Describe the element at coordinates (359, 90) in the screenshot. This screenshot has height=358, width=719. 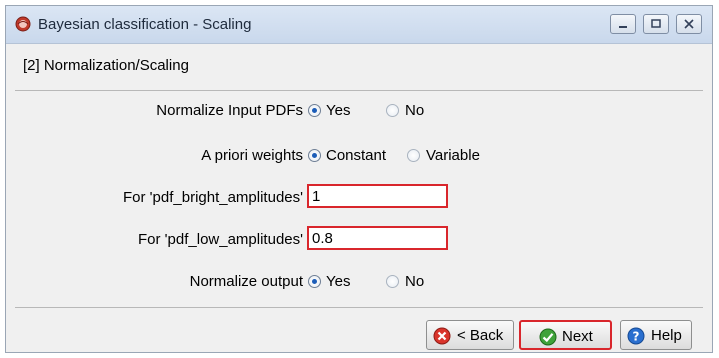
I see `top-separator` at that location.